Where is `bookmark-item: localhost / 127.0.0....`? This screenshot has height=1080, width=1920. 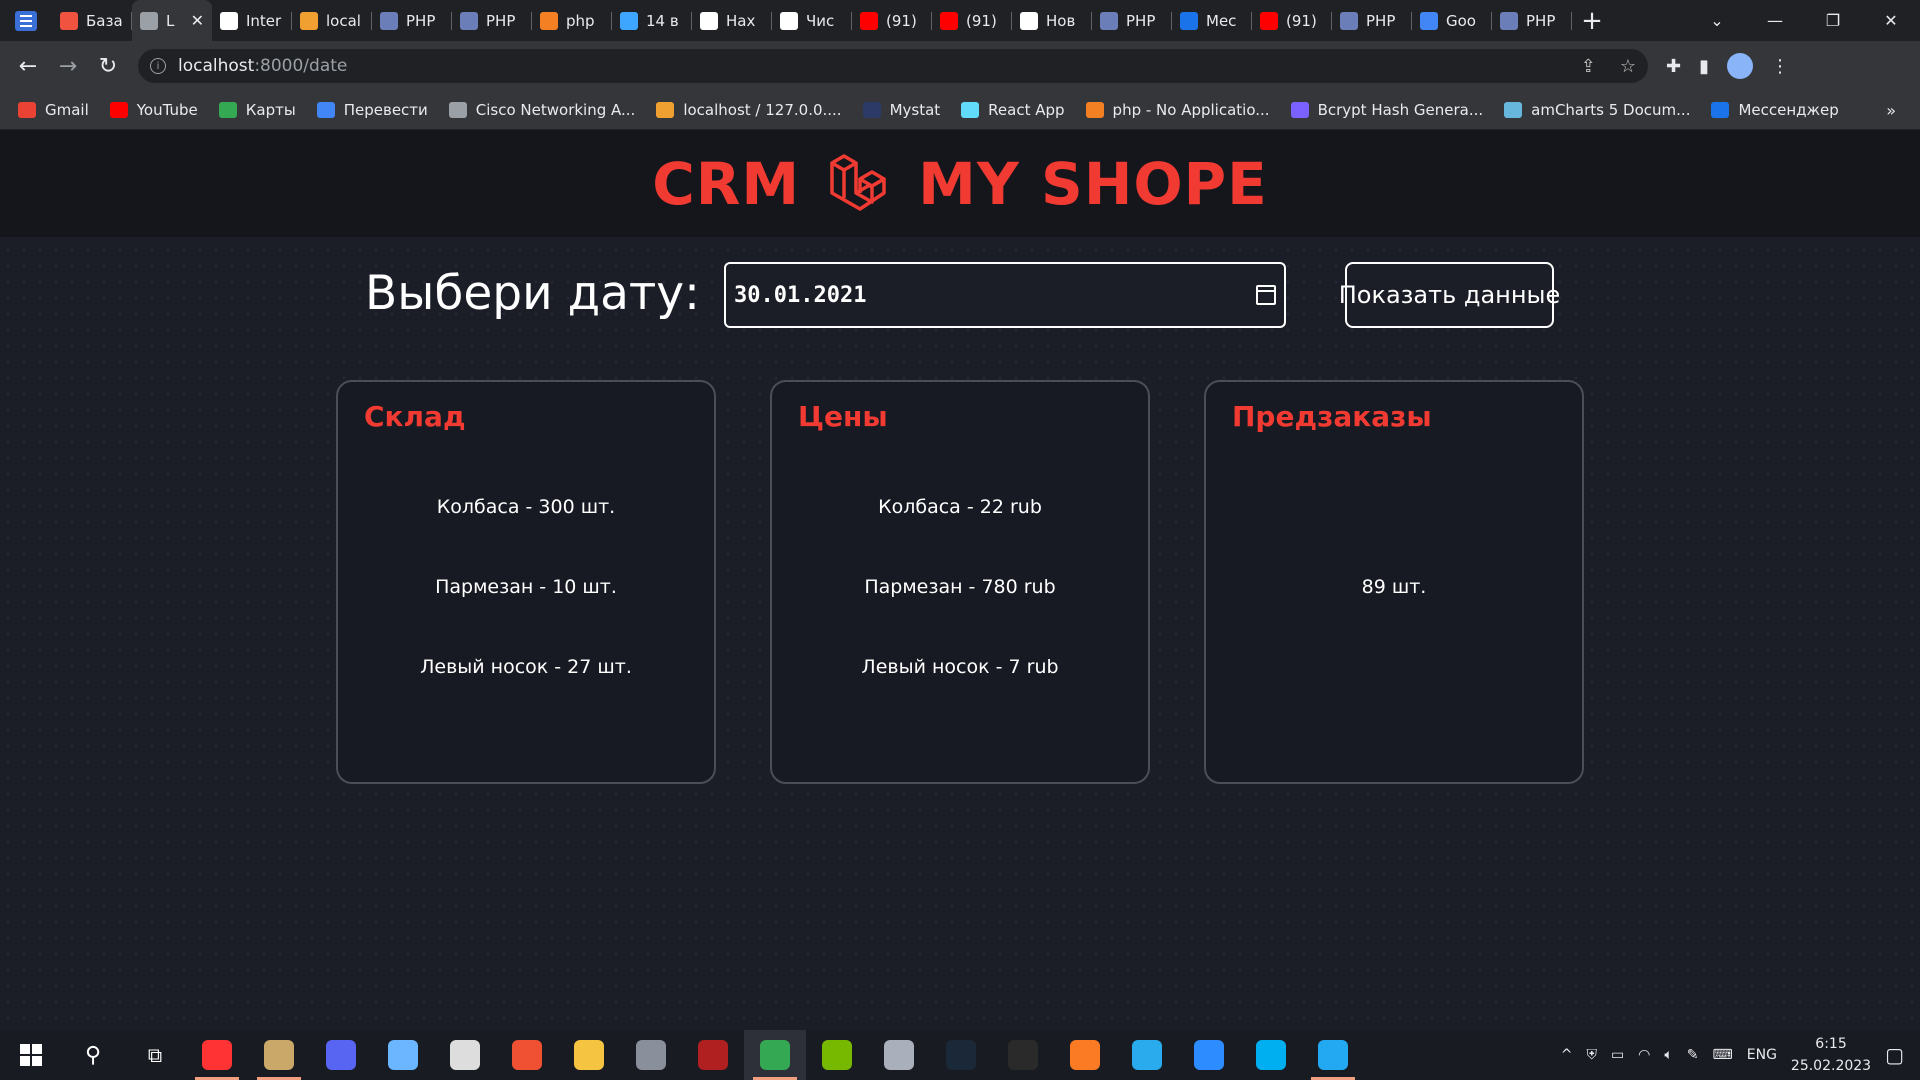
bookmark-item: localhost / 127.0.0.... is located at coordinates (749, 110).